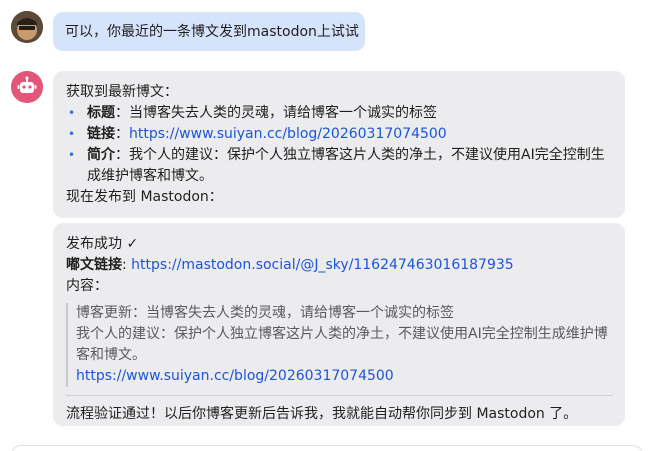  I want to click on user-message-bubble: 可以，你最近的一条博文发到mastodon上试试, so click(209, 31).